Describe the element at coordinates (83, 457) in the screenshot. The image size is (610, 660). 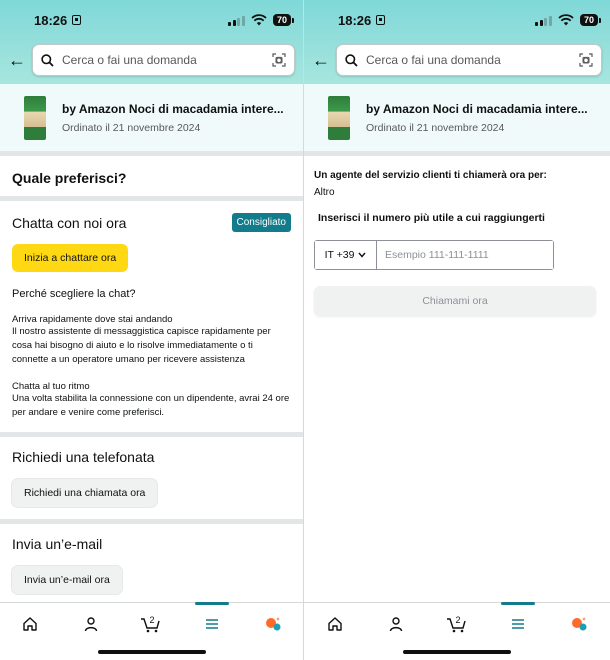
I see `phone-title: Richiedi una telefonata` at that location.